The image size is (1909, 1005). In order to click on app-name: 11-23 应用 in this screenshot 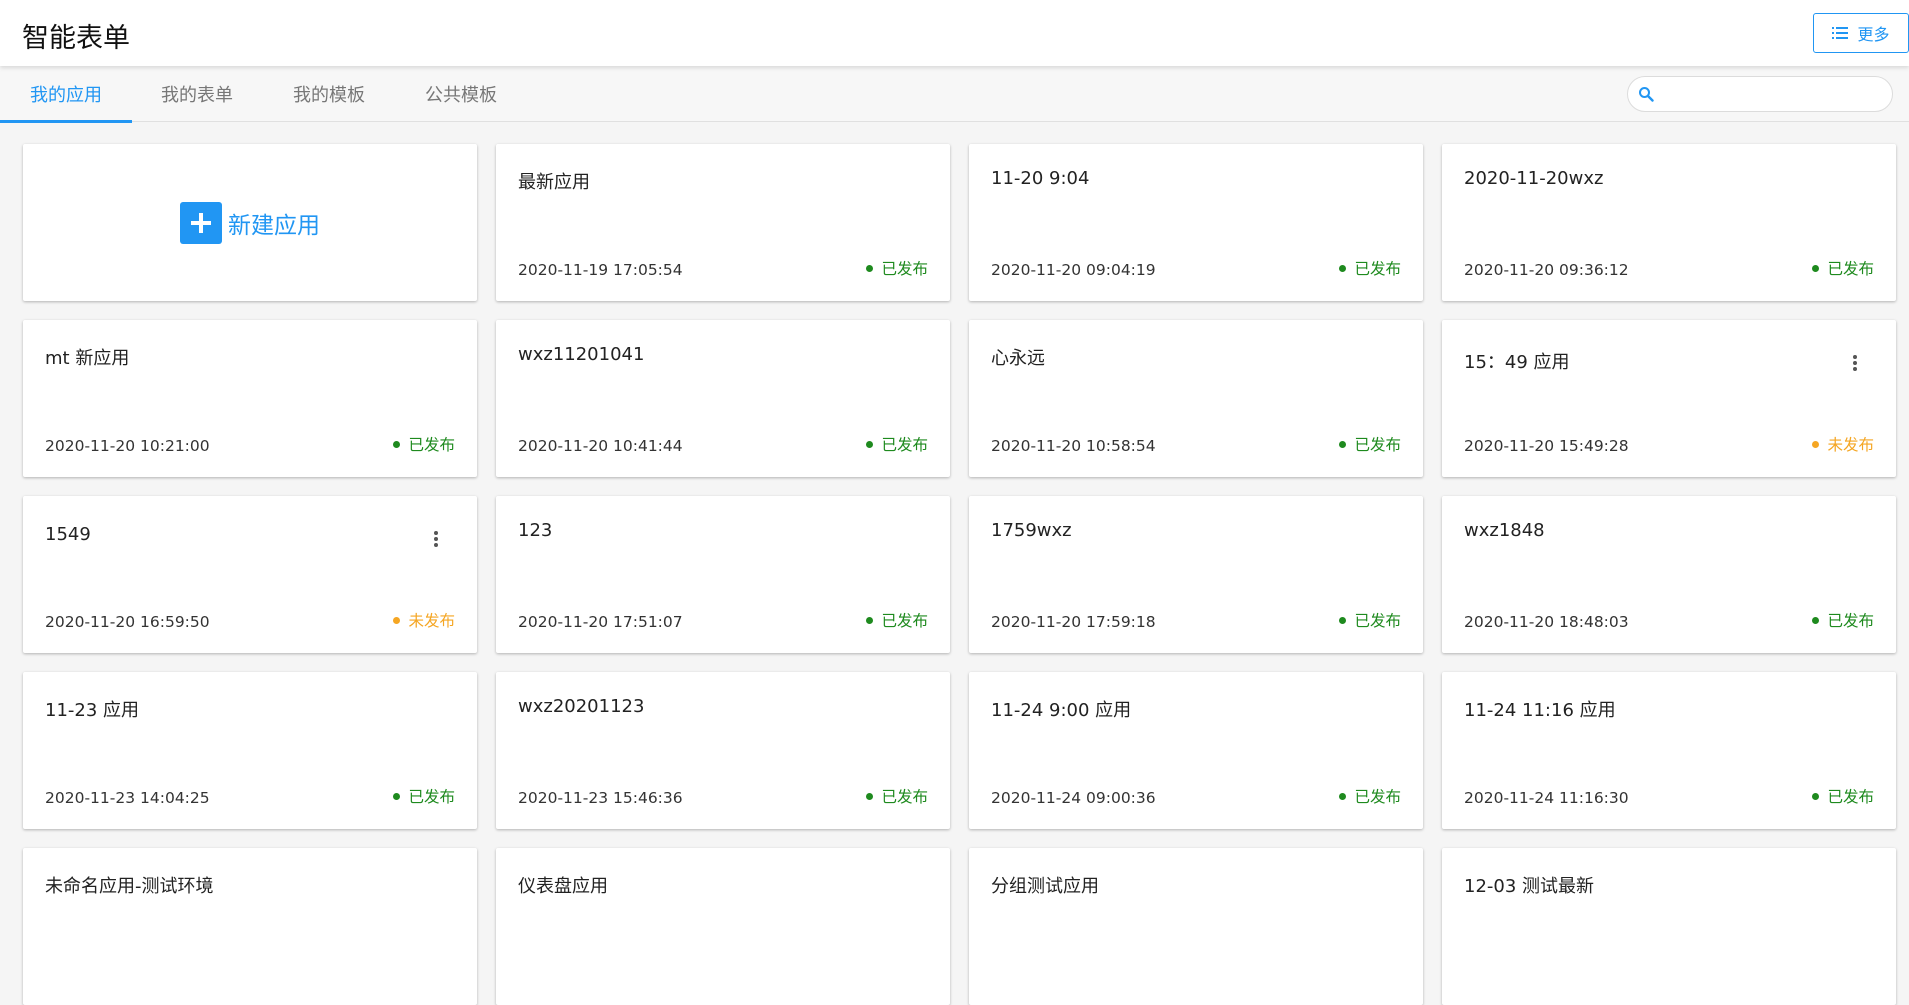, I will do `click(92, 710)`.